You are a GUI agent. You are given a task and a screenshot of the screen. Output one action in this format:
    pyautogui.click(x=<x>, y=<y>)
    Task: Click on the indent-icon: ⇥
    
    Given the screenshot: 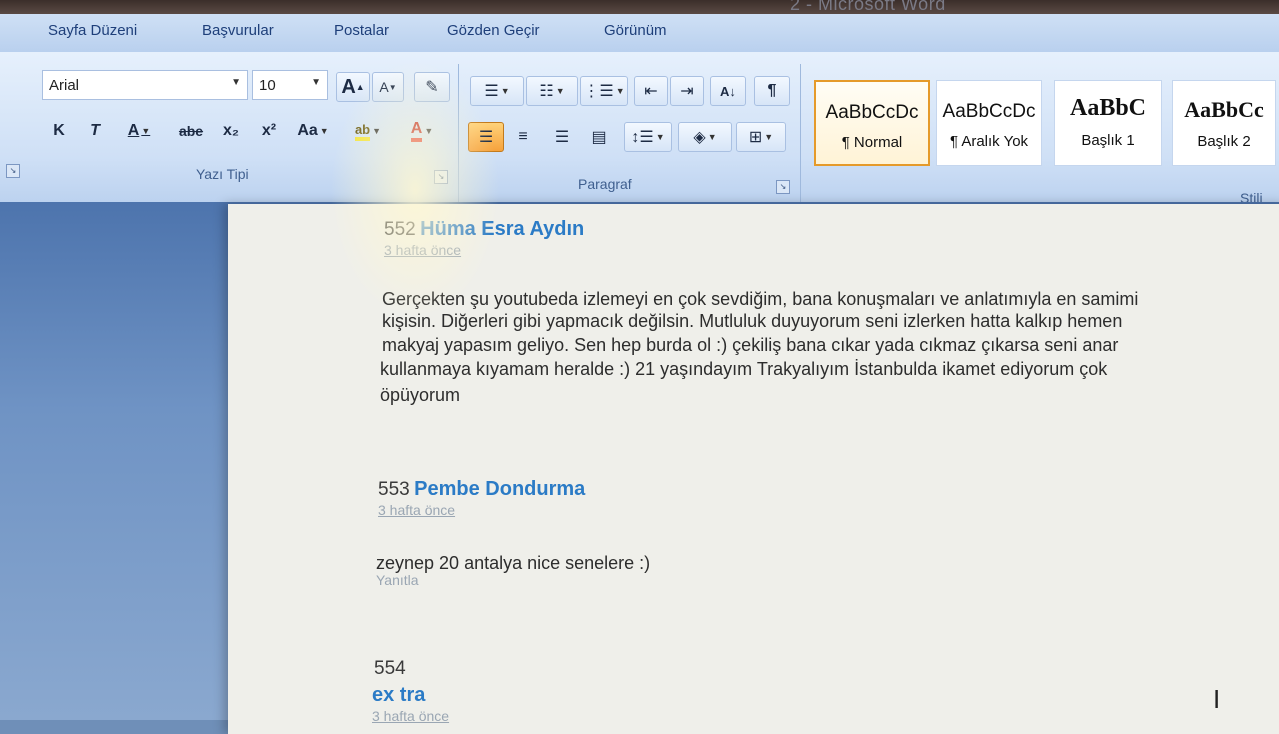 What is the action you would take?
    pyautogui.click(x=687, y=91)
    